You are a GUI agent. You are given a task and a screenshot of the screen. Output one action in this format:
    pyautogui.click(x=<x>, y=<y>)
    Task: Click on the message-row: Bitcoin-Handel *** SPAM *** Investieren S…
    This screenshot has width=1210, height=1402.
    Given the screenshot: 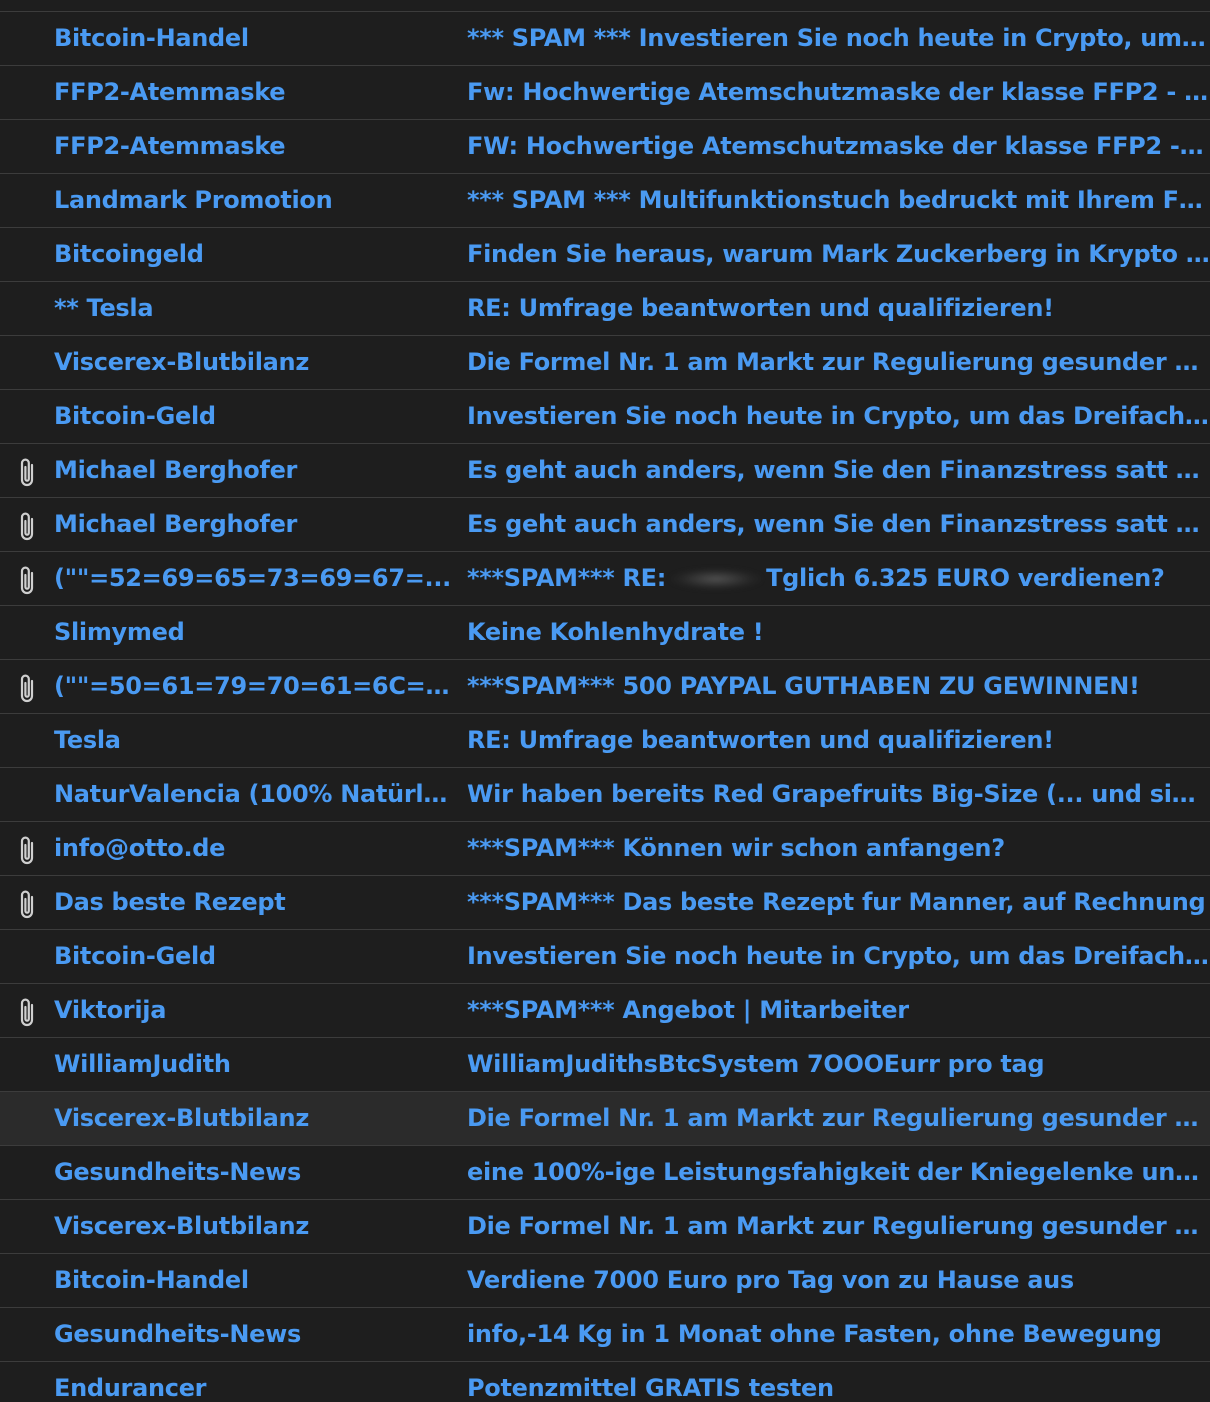 What is the action you would take?
    pyautogui.click(x=605, y=39)
    